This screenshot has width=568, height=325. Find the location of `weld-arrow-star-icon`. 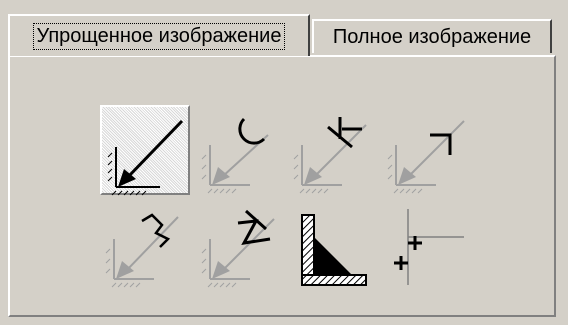

weld-arrow-star-icon is located at coordinates (330, 155).